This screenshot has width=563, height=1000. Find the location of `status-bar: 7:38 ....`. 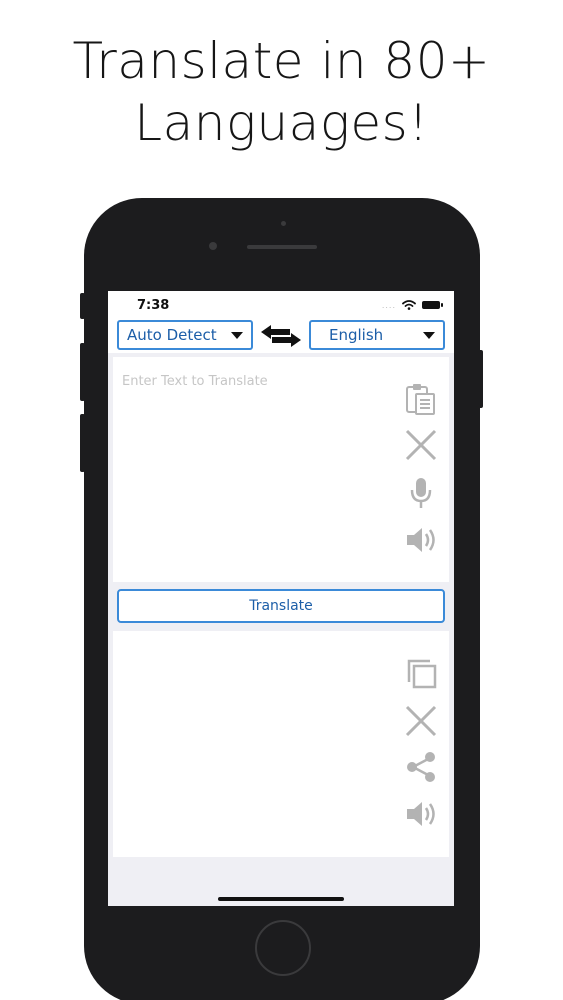

status-bar: 7:38 .... is located at coordinates (281, 305).